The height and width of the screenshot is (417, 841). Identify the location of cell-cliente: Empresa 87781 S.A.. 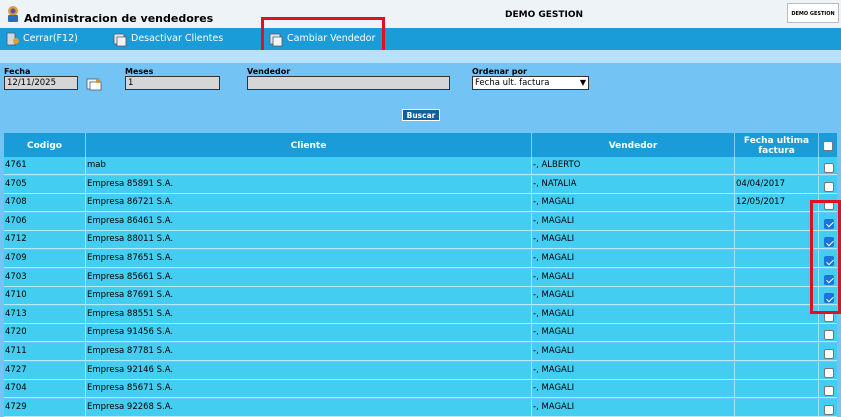
(309, 351).